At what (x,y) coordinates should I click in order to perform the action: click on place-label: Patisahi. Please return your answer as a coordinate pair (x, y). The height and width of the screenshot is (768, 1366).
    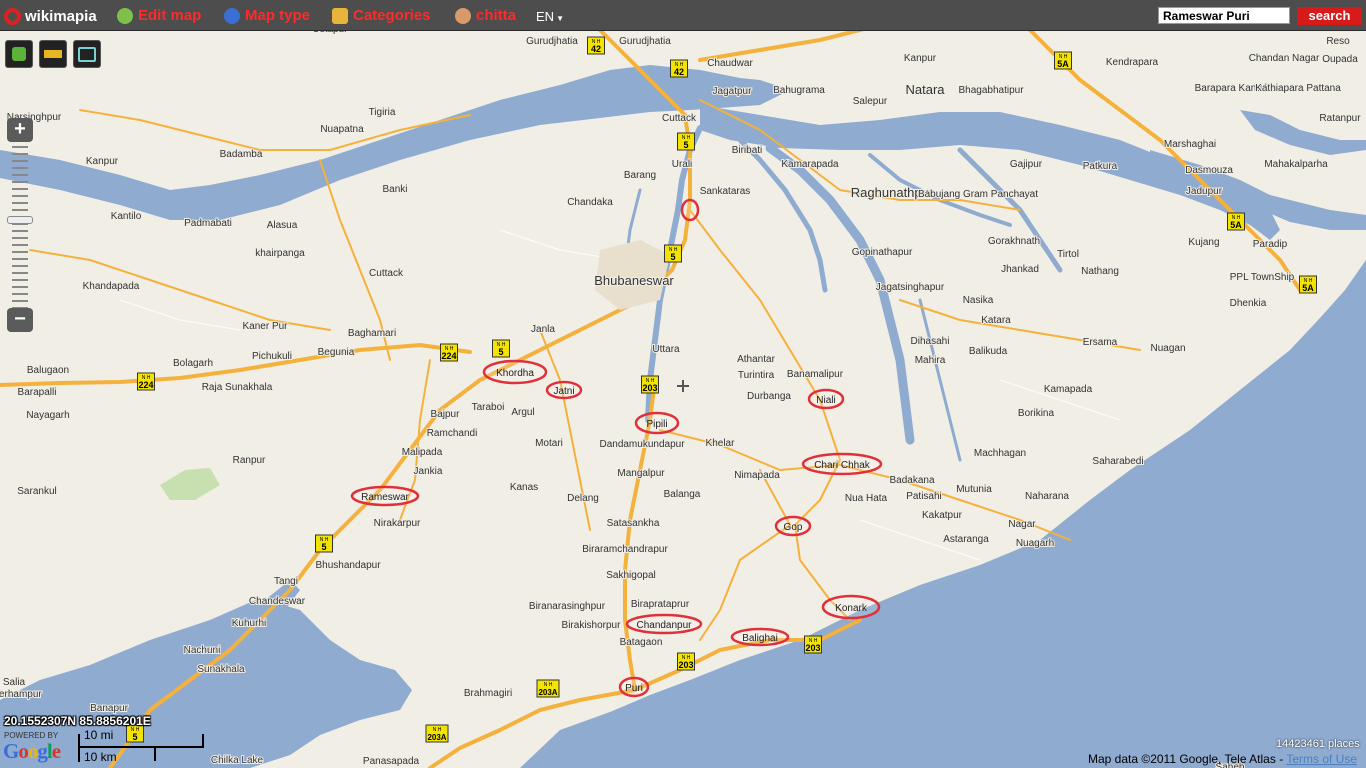
    Looking at the image, I should click on (924, 496).